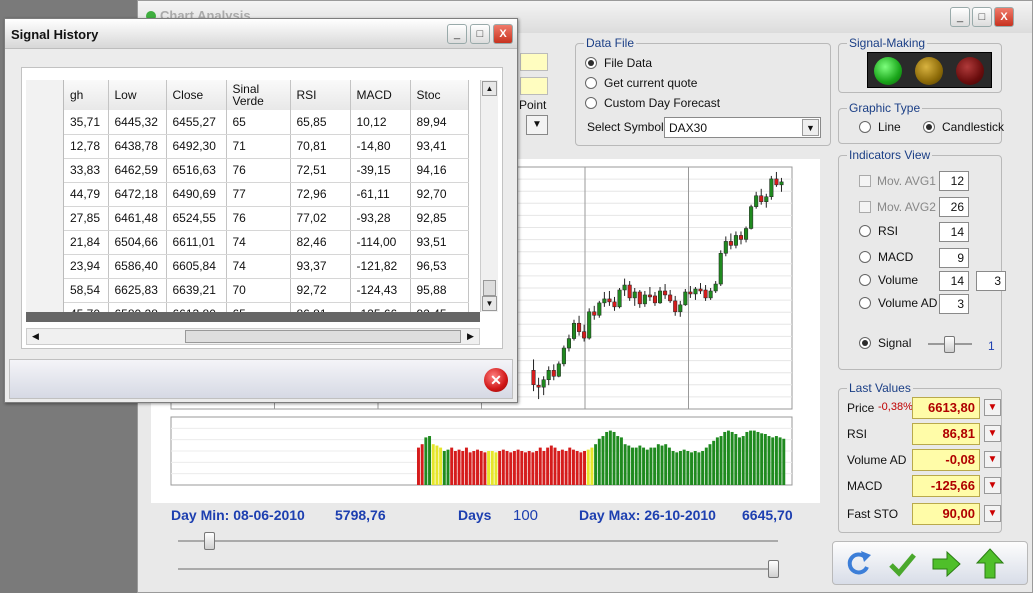  What do you see at coordinates (591, 63) in the screenshot?
I see `radio-file-data` at bounding box center [591, 63].